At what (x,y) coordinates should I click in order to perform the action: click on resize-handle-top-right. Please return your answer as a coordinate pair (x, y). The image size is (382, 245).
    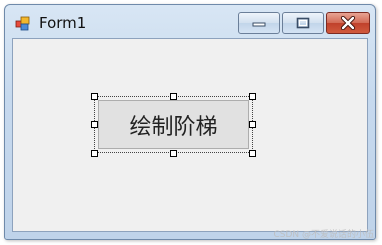
    Looking at the image, I should click on (252, 96).